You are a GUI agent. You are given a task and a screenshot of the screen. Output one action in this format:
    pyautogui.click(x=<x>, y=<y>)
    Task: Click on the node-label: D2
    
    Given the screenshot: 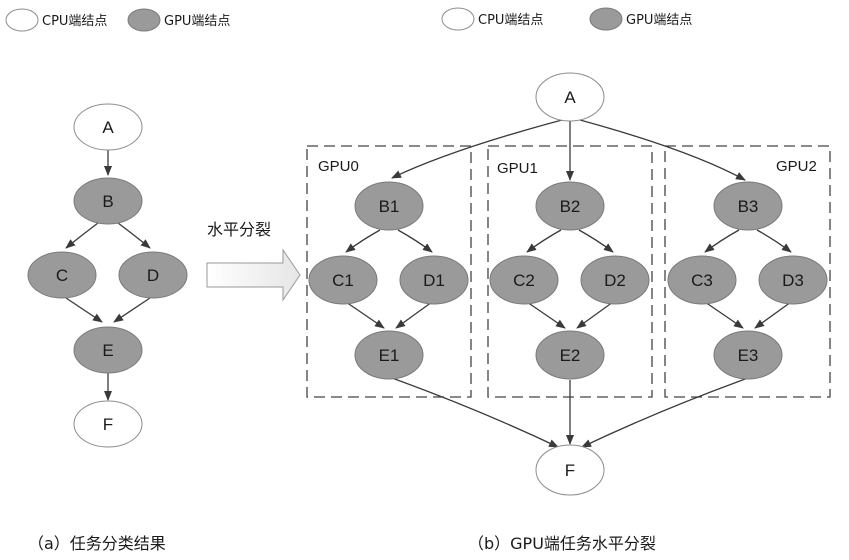 What is the action you would take?
    pyautogui.click(x=615, y=280)
    